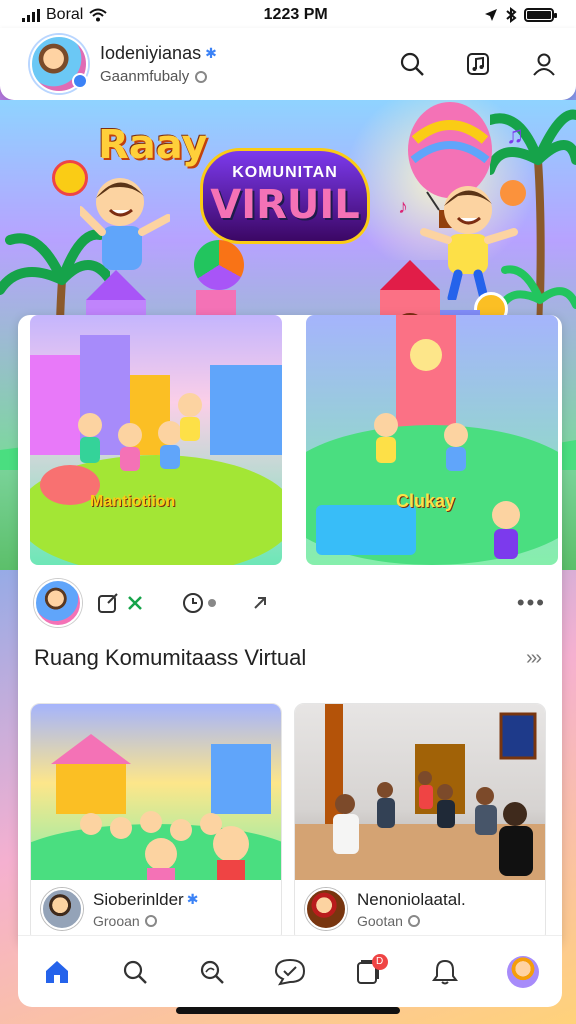 The image size is (576, 1024). I want to click on nav-search, so click(135, 972).